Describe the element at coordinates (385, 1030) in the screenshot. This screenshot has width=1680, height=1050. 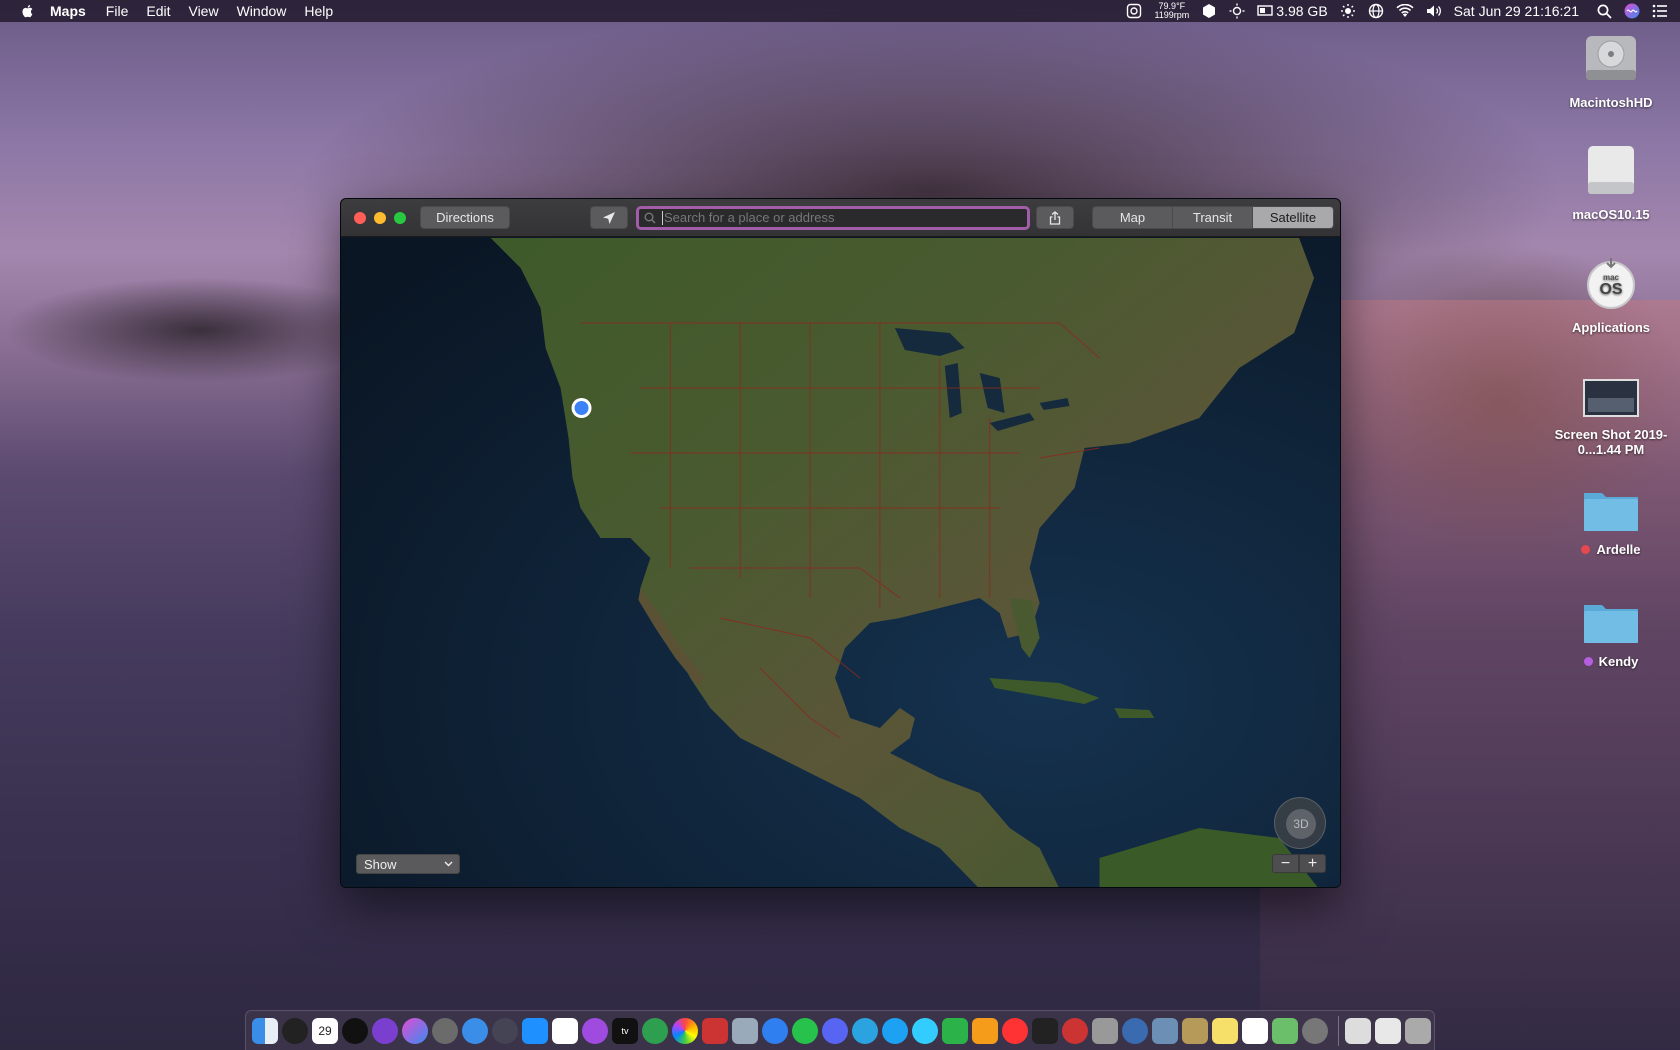
I see `feather-icon` at that location.